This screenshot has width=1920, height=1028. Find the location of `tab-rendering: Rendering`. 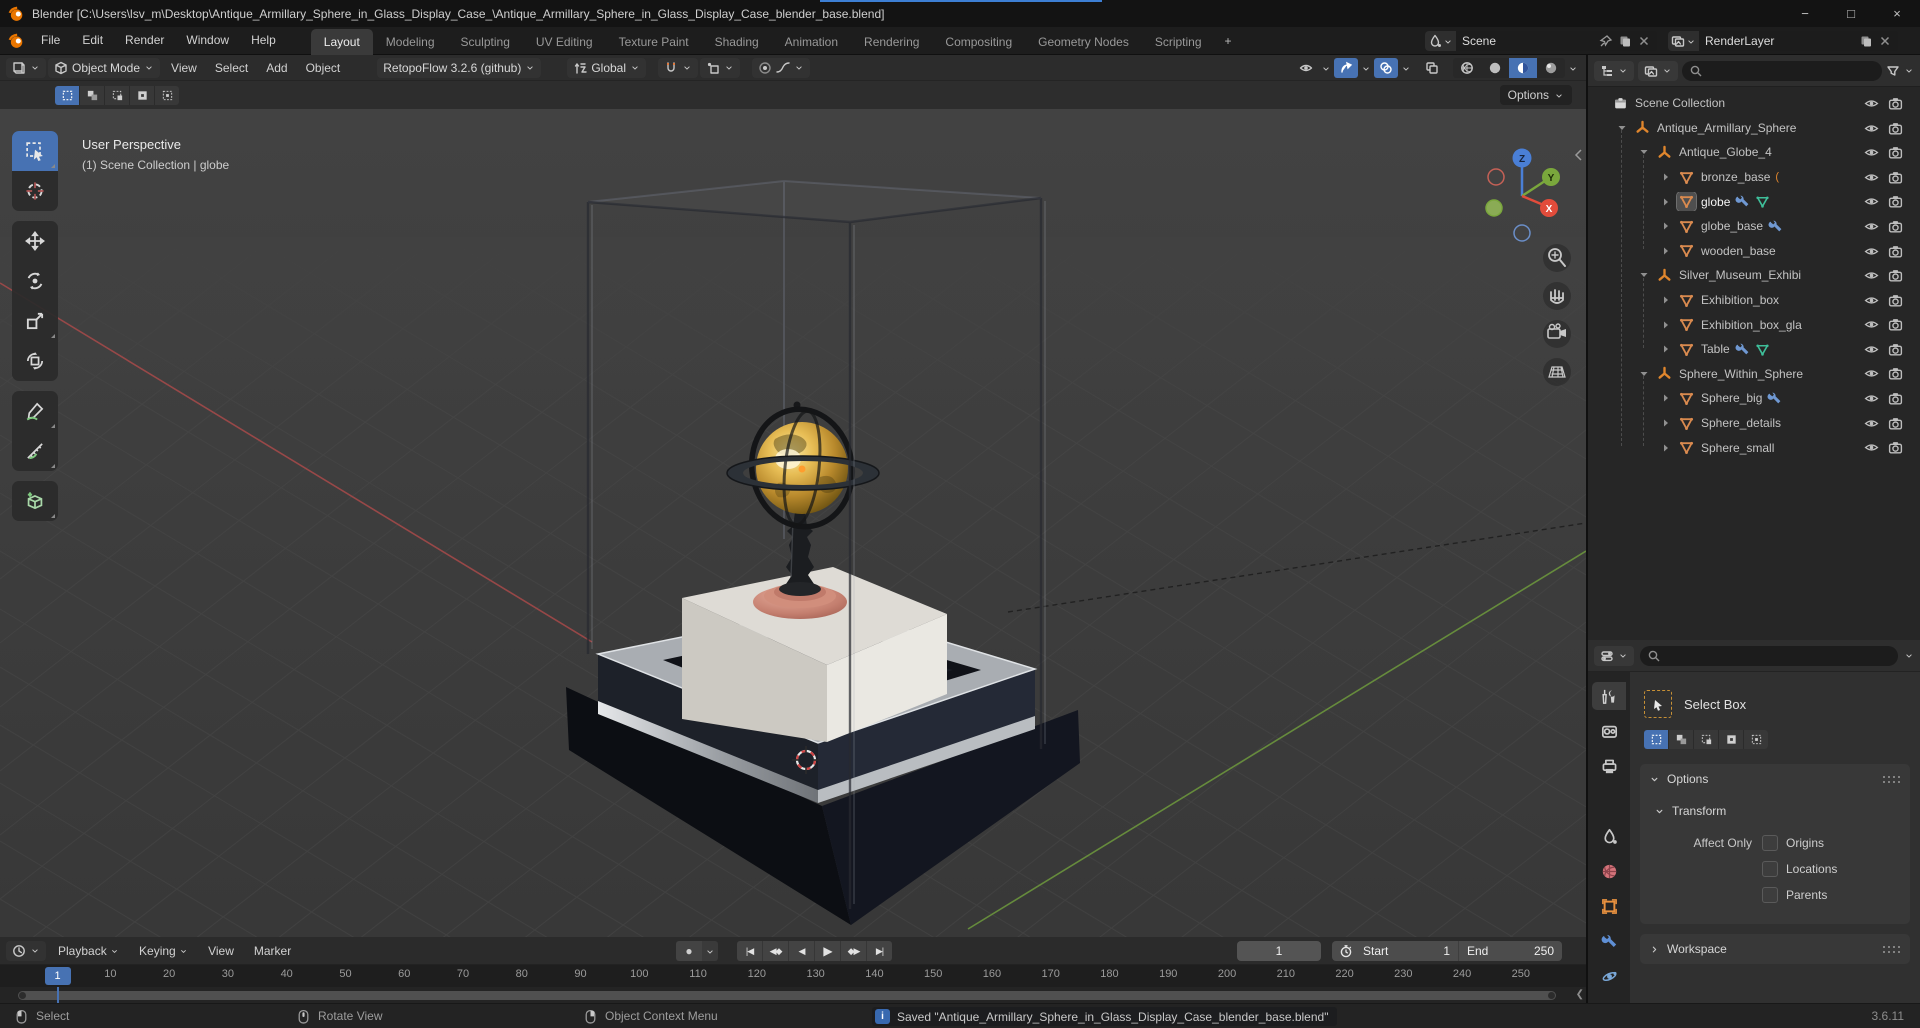

tab-rendering: Rendering is located at coordinates (891, 42).